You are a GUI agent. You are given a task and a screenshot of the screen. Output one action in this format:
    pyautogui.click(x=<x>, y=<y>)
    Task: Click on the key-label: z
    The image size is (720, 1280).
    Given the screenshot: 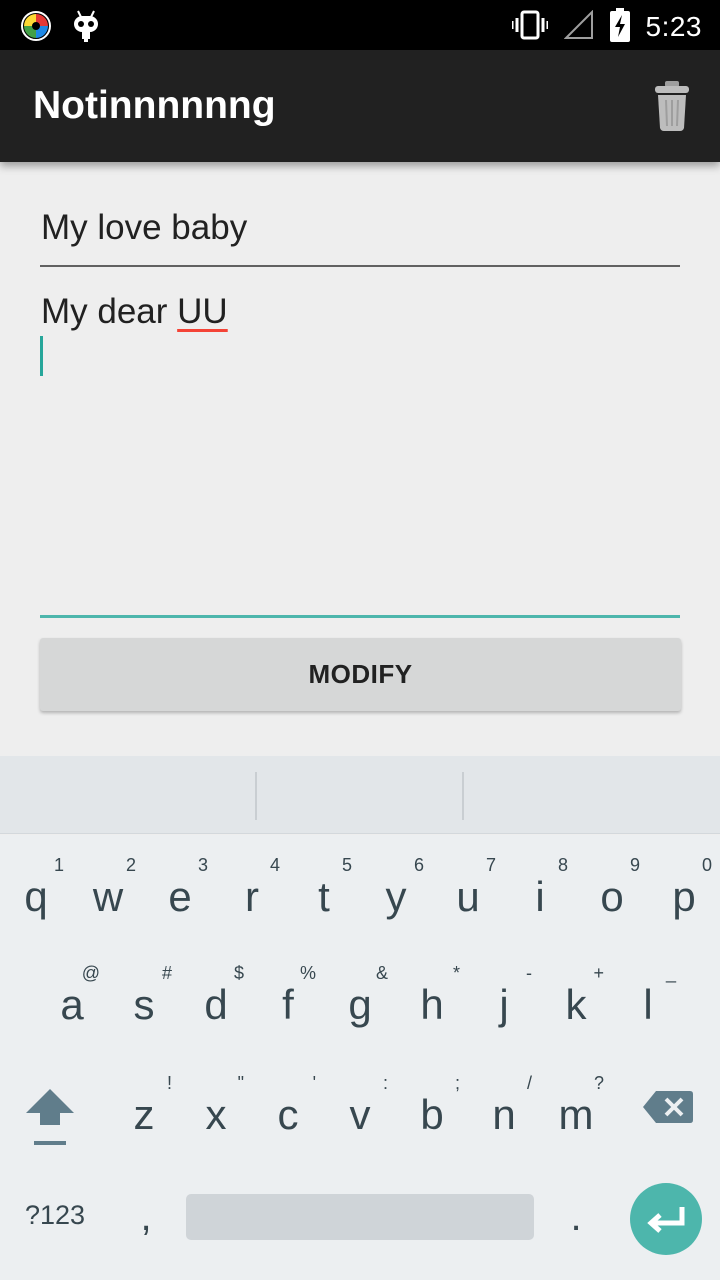 What is the action you would take?
    pyautogui.click(x=144, y=1114)
    